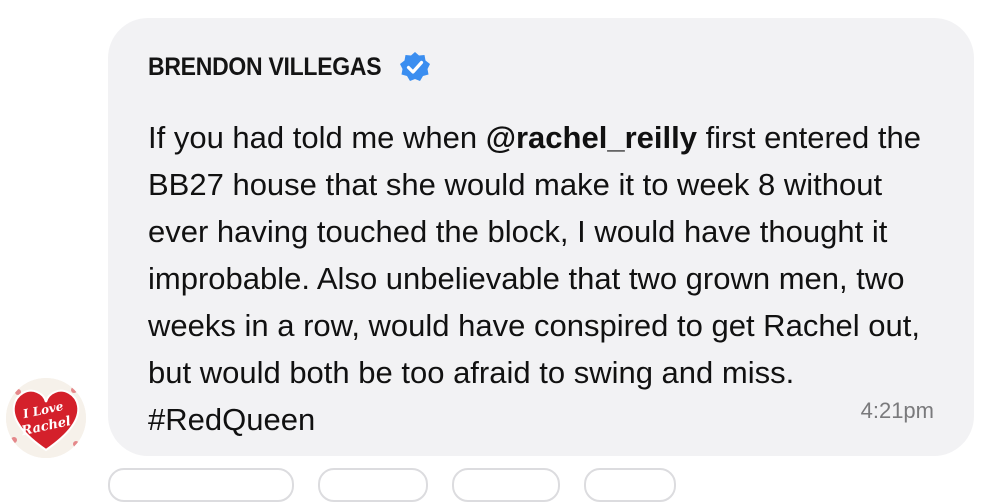  What do you see at coordinates (591, 137) in the screenshot?
I see `mention-link: @rachel_reilly` at bounding box center [591, 137].